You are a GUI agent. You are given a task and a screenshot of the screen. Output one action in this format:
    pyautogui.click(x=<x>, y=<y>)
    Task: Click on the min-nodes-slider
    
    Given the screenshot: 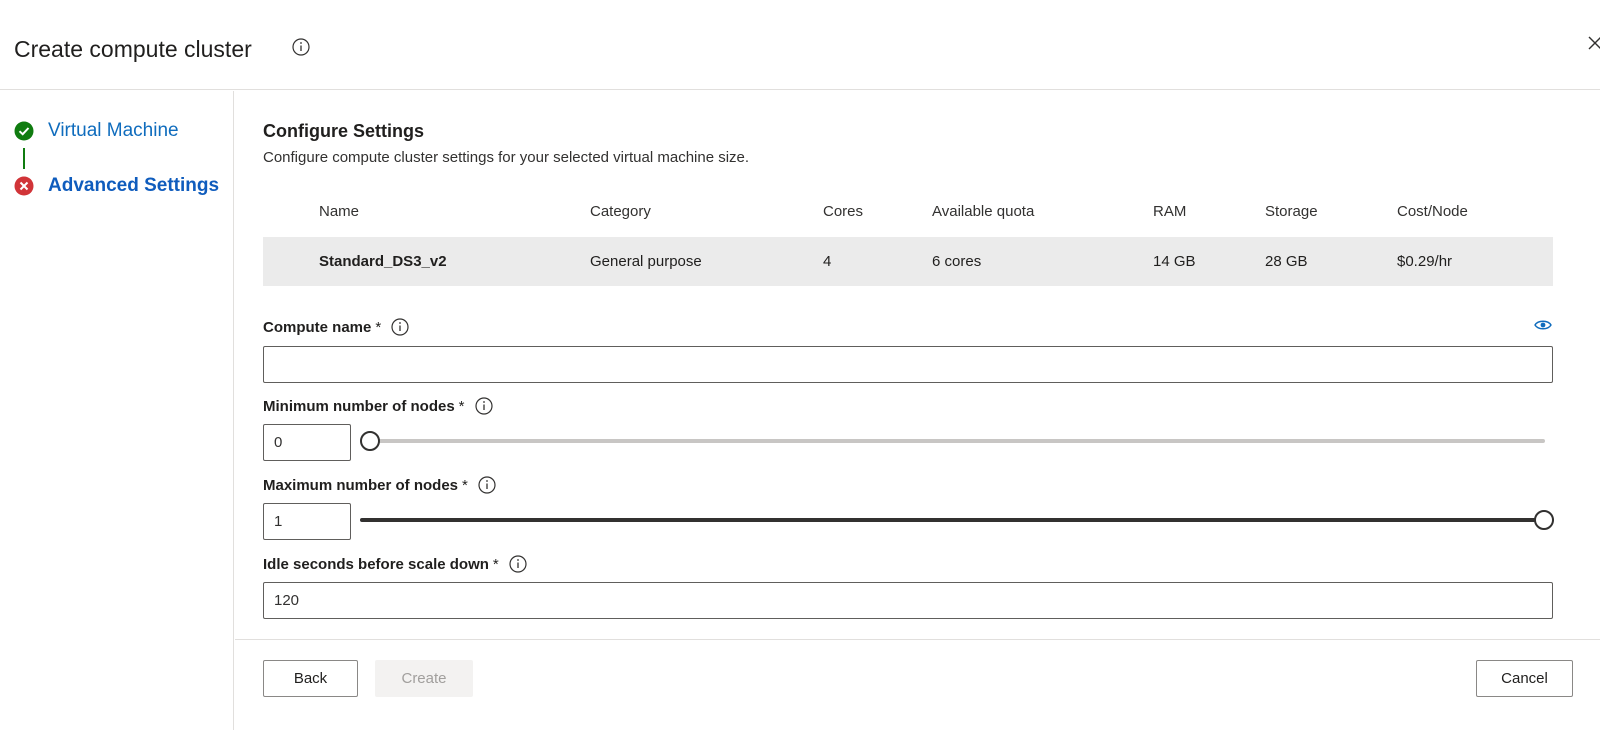 What is the action you would take?
    pyautogui.click(x=952, y=441)
    